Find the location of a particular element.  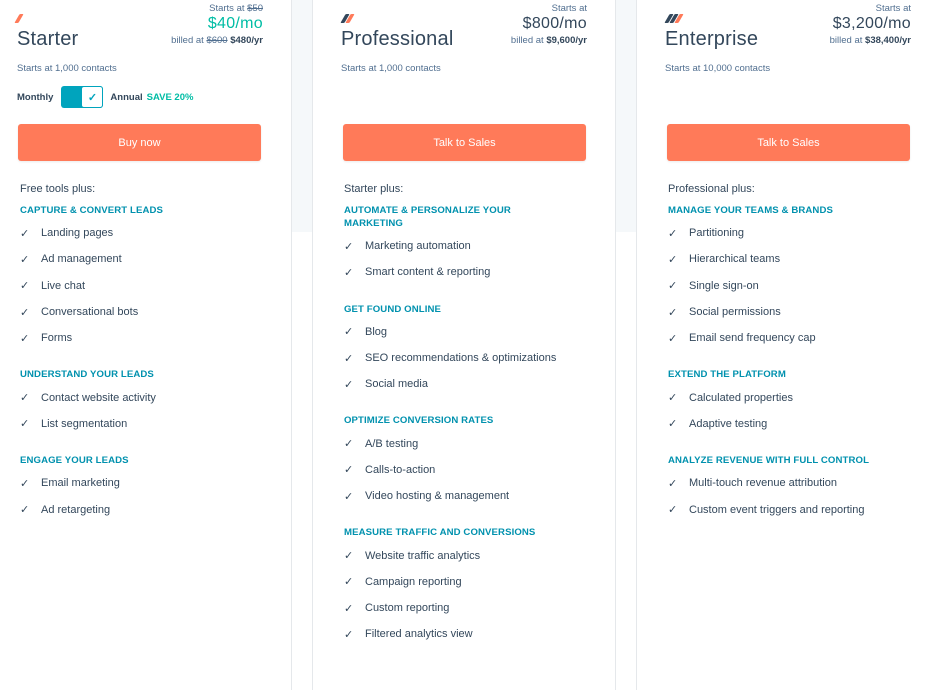

price-box: Starts at $800/mo billed at $9,600/yr is located at coordinates (549, 24).